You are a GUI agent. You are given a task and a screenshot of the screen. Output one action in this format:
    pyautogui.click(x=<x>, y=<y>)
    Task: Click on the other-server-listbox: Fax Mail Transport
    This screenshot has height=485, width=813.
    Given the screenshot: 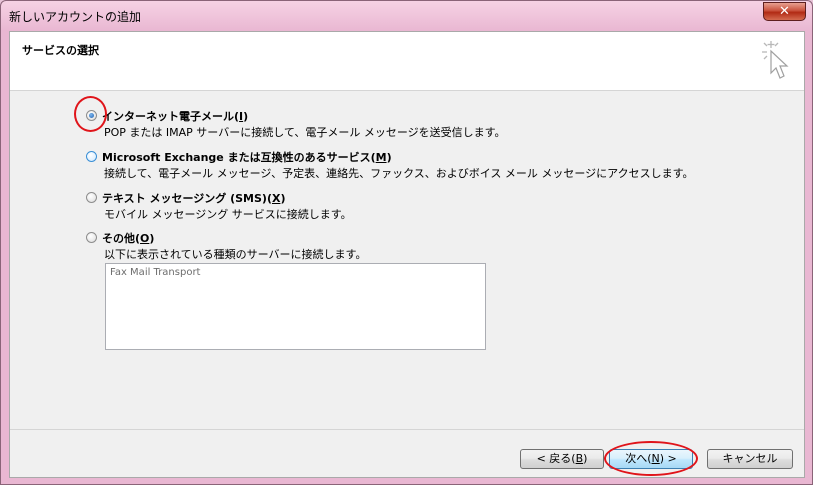 What is the action you would take?
    pyautogui.click(x=295, y=306)
    